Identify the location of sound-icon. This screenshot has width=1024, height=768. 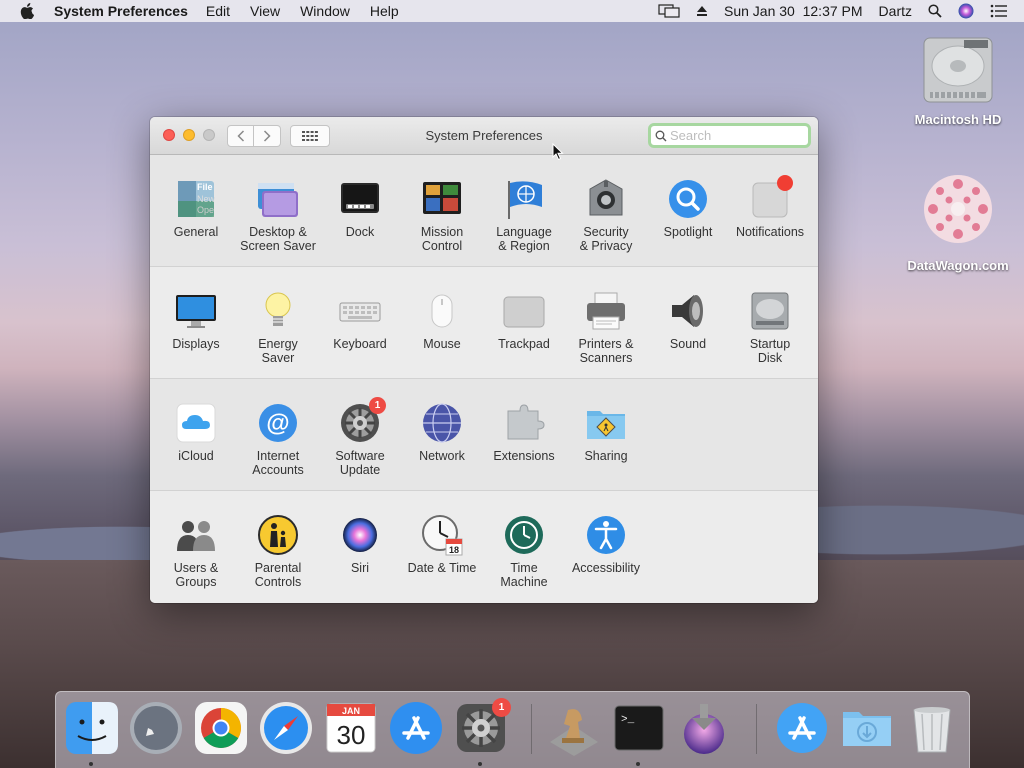
(688, 311).